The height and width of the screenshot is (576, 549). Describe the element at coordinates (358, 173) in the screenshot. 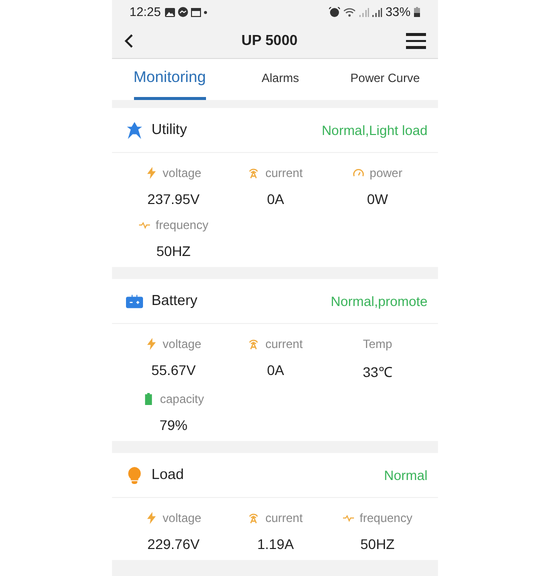

I see `gauge-icon` at that location.